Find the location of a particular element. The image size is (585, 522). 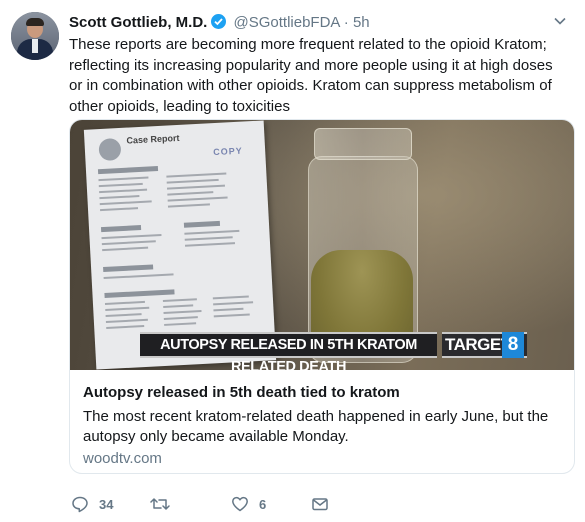

retweet-icon is located at coordinates (160, 504).